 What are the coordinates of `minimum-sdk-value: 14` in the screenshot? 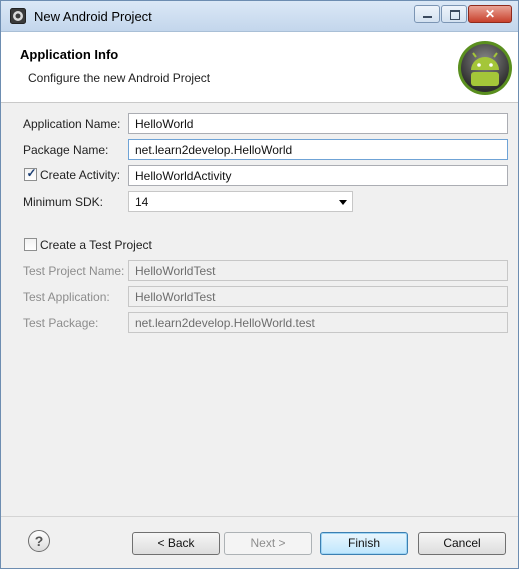 It's located at (142, 202).